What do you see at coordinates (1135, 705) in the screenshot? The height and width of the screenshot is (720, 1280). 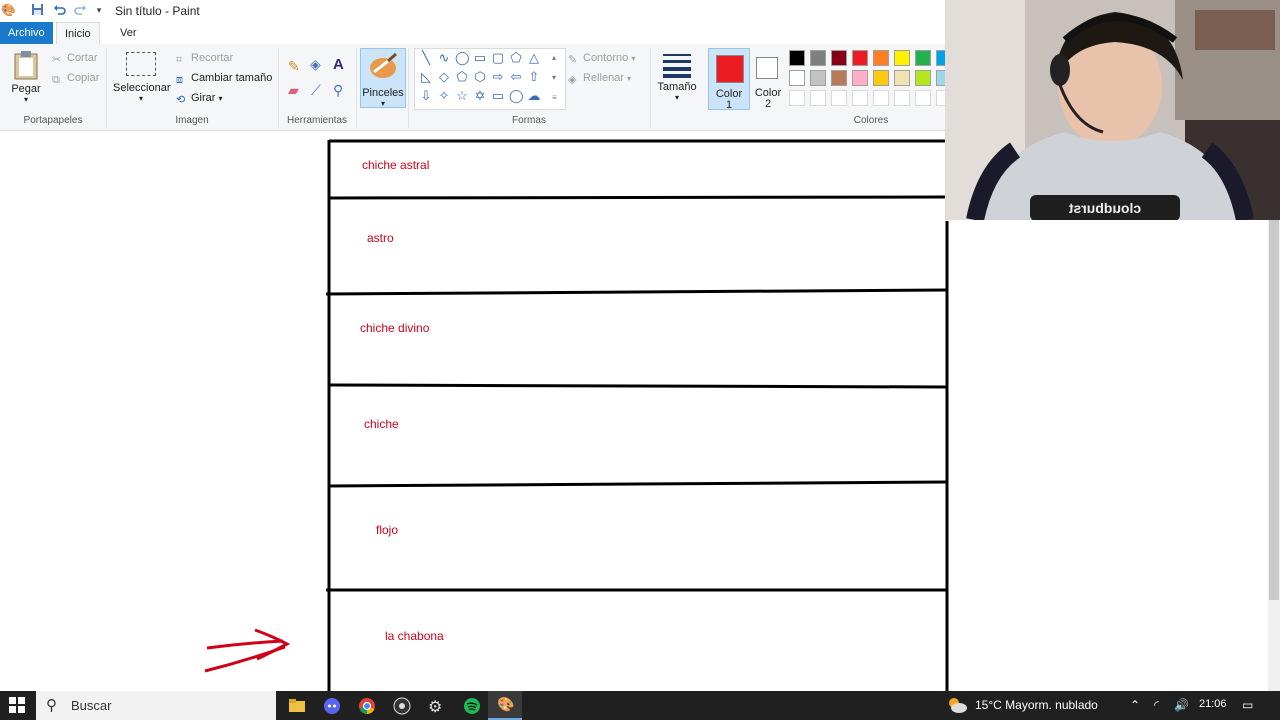 I see `chevron-up-icon: ⌃` at bounding box center [1135, 705].